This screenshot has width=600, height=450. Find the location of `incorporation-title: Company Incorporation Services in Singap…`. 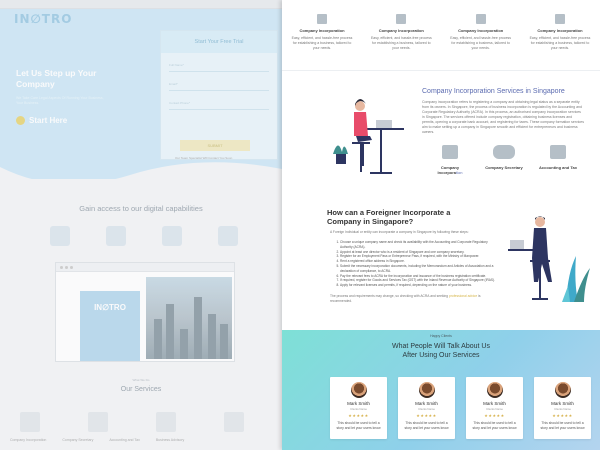

incorporation-title: Company Incorporation Services in Singap… is located at coordinates (493, 91).